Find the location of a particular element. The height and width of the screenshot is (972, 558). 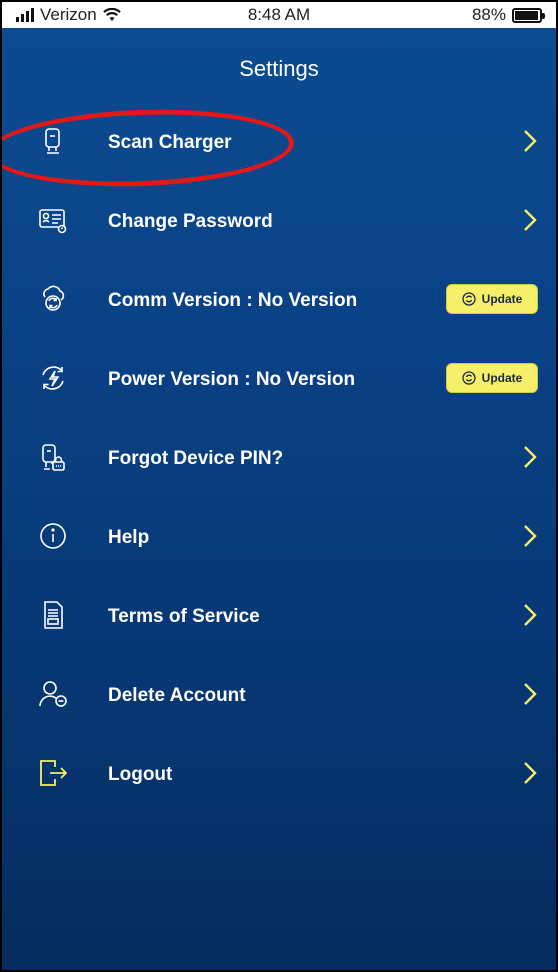

menu-item-delete-account: Delete Account is located at coordinates (279, 694).